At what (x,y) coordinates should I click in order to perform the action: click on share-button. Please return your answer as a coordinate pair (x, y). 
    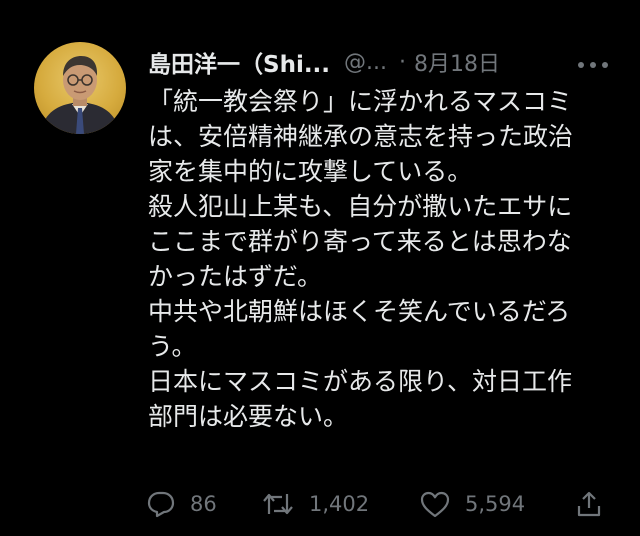
    Looking at the image, I should click on (589, 504).